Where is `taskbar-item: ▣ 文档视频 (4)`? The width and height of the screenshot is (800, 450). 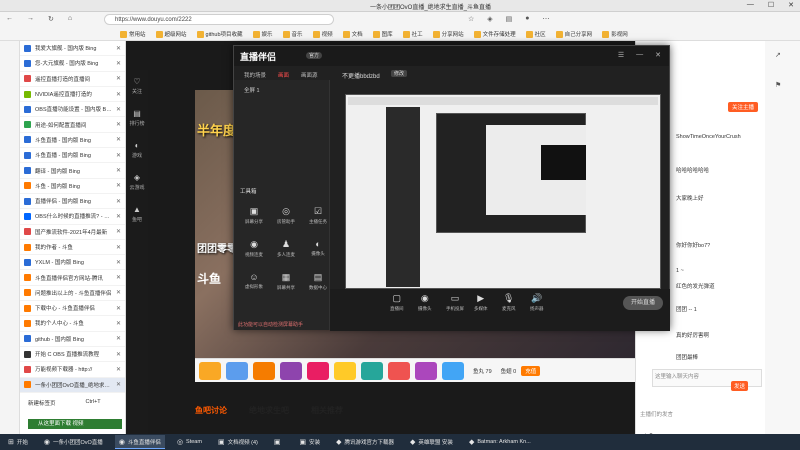 taskbar-item: ▣ 文档视频 (4) is located at coordinates (238, 442).